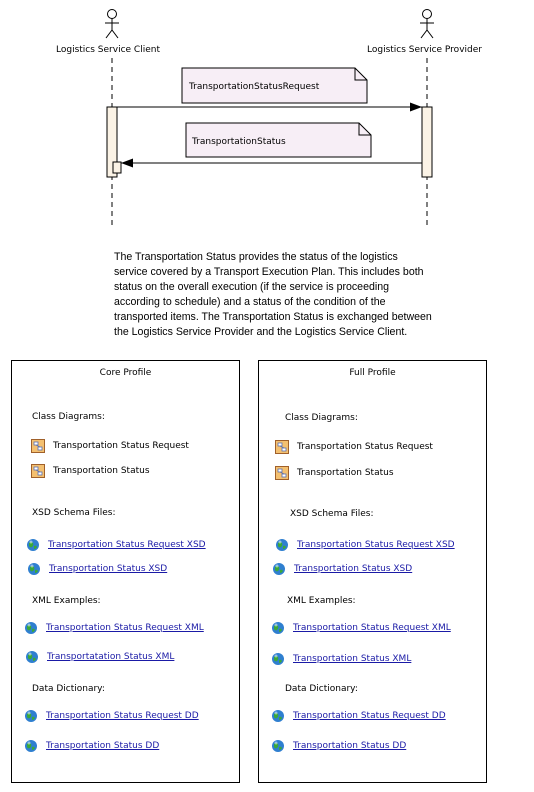 The image size is (534, 792). What do you see at coordinates (108, 569) in the screenshot?
I see `core-xsd-link-label: Transportation Status XSD` at bounding box center [108, 569].